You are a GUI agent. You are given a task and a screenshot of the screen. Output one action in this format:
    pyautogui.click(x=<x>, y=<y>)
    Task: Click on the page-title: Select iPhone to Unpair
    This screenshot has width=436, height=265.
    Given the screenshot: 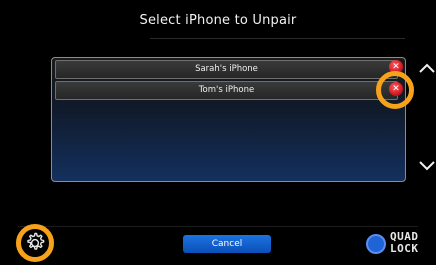 What is the action you would take?
    pyautogui.click(x=218, y=20)
    